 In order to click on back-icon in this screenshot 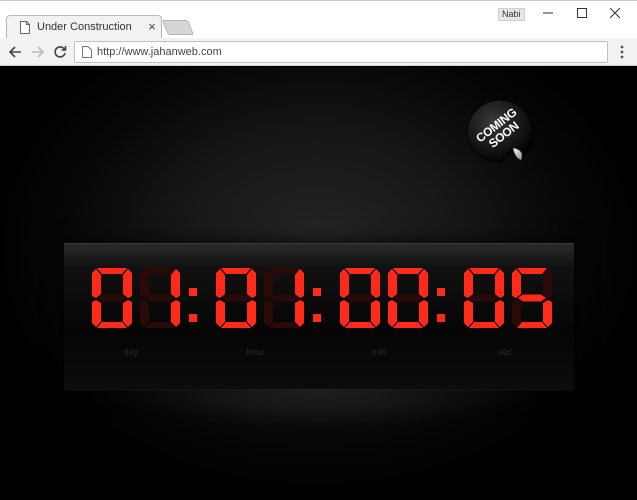, I will do `click(14, 52)`.